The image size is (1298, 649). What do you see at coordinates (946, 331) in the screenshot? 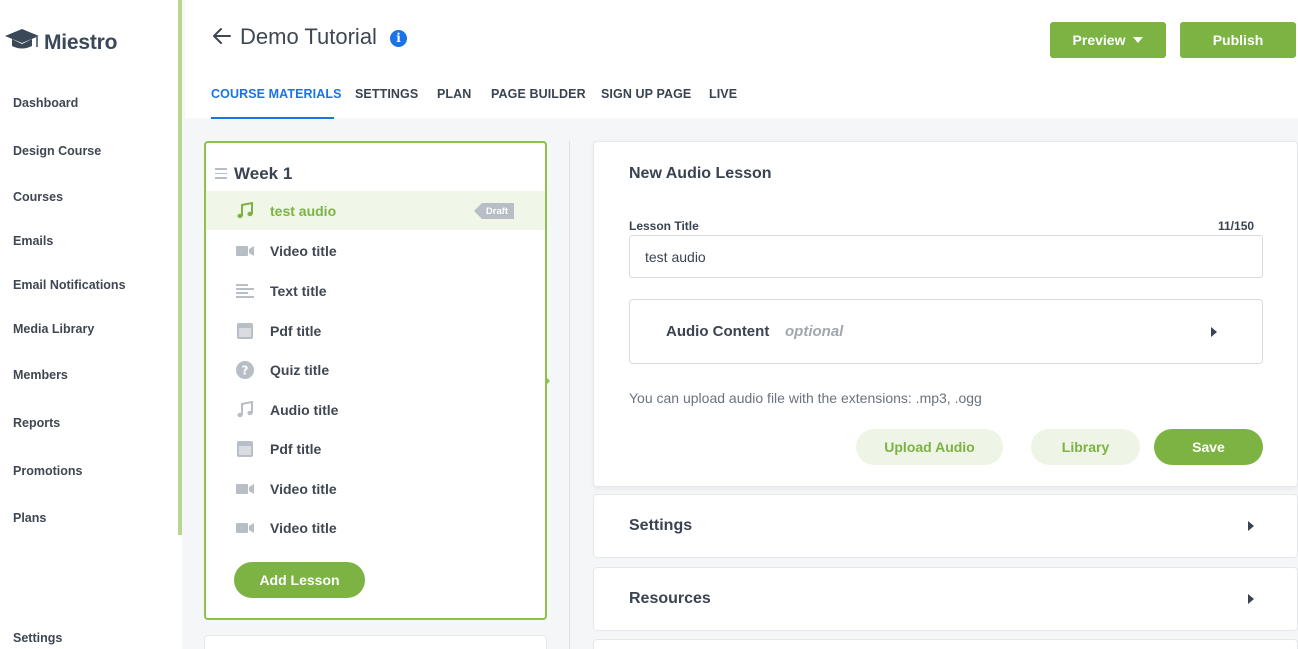
I see `audio-content-section: Audio Content optional` at bounding box center [946, 331].